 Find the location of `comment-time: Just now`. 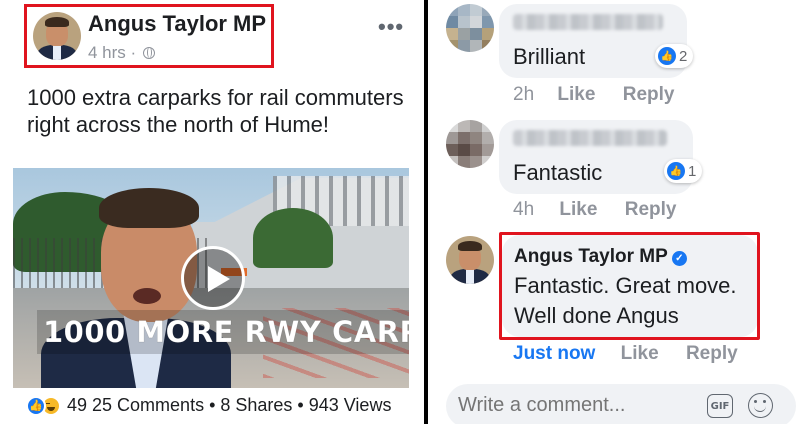

comment-time: Just now is located at coordinates (554, 354).